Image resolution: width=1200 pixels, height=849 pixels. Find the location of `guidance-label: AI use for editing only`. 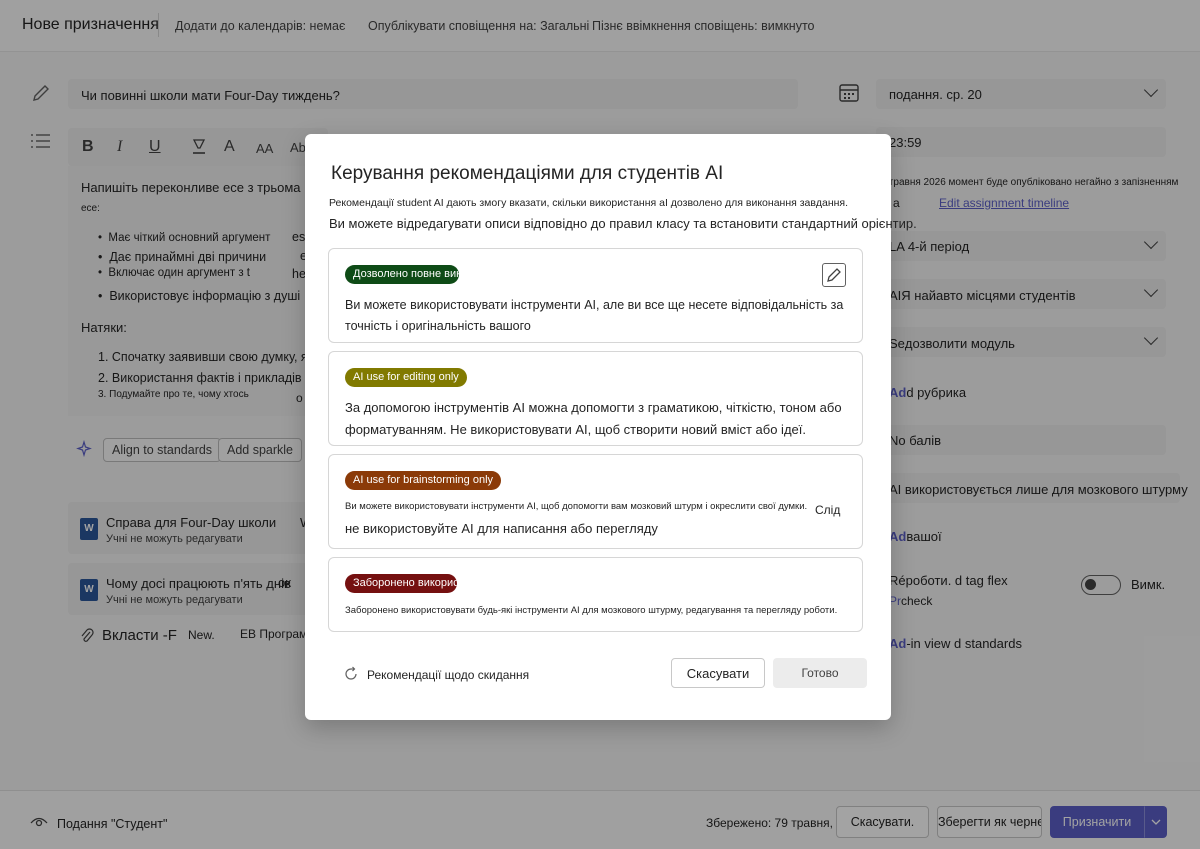

guidance-label: AI use for editing only is located at coordinates (406, 377).